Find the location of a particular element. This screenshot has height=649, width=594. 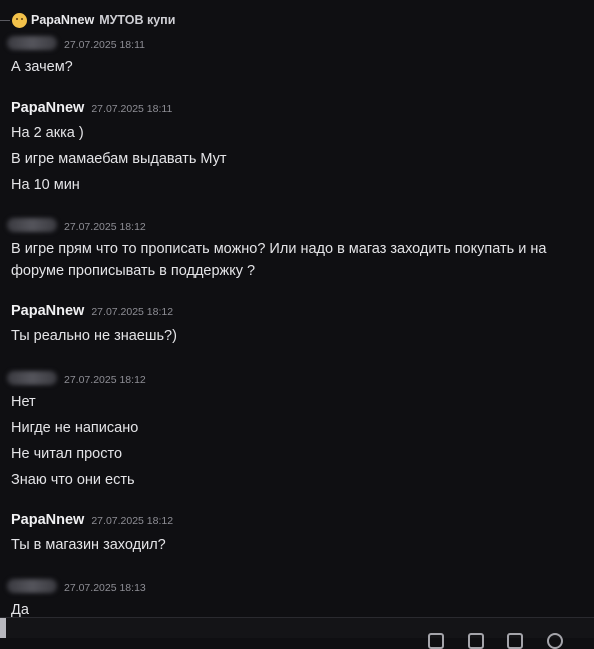

message-text: Знаю что они есть is located at coordinates (73, 480).